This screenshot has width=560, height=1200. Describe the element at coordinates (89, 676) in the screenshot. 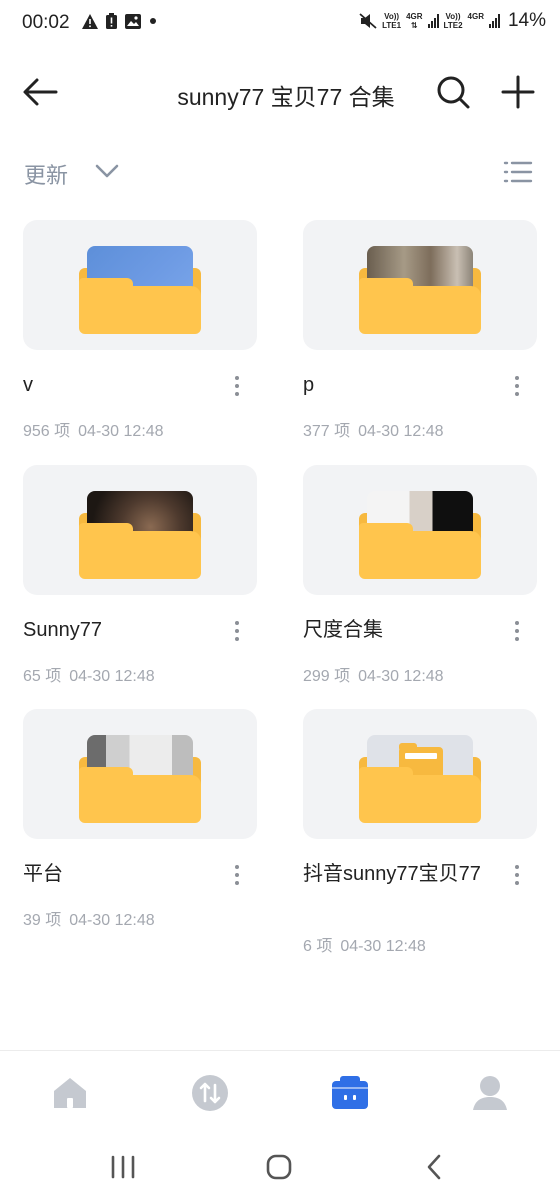

I see `folder-meta: 65 项 04-30 12:48` at that location.